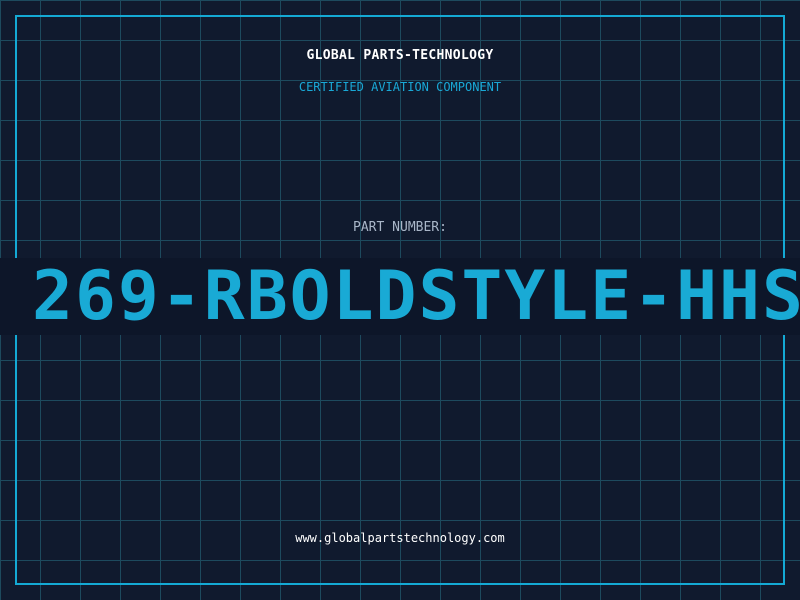  What do you see at coordinates (400, 538) in the screenshot?
I see `website-url: www.globalpartstechnology.com` at bounding box center [400, 538].